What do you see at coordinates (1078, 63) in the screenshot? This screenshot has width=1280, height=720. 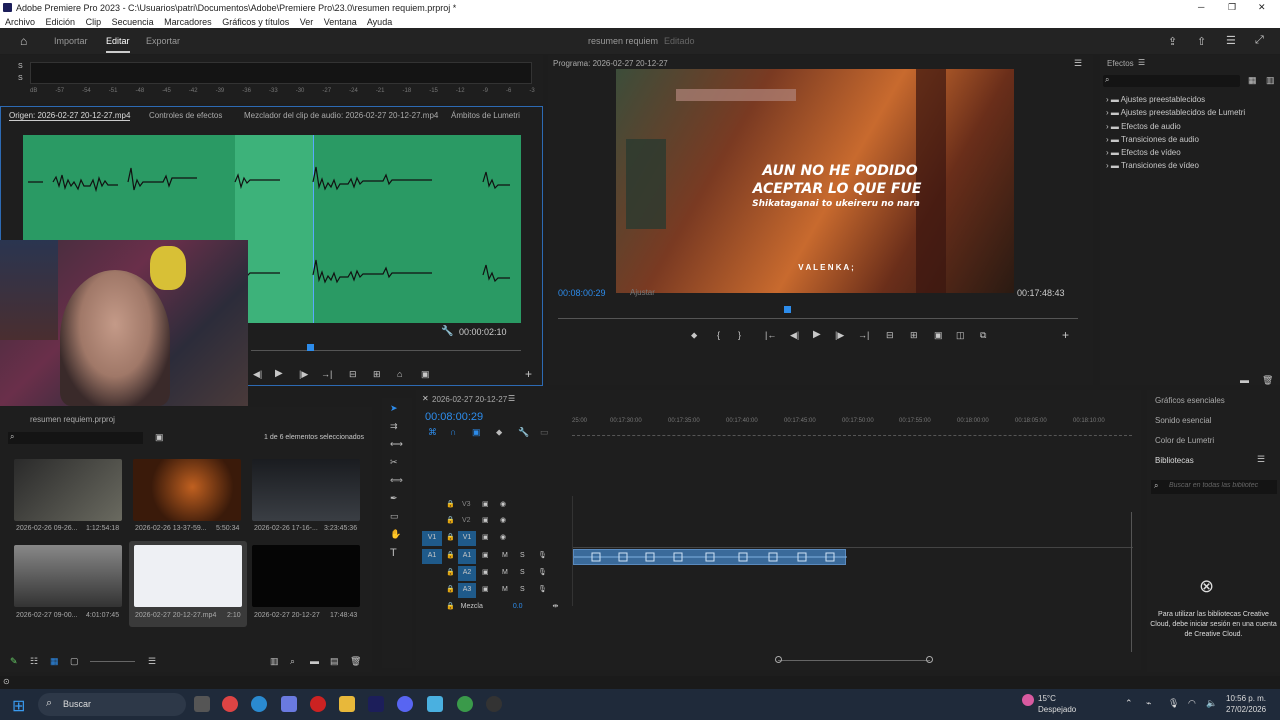 I see `program-menu-icon: ☰` at bounding box center [1078, 63].